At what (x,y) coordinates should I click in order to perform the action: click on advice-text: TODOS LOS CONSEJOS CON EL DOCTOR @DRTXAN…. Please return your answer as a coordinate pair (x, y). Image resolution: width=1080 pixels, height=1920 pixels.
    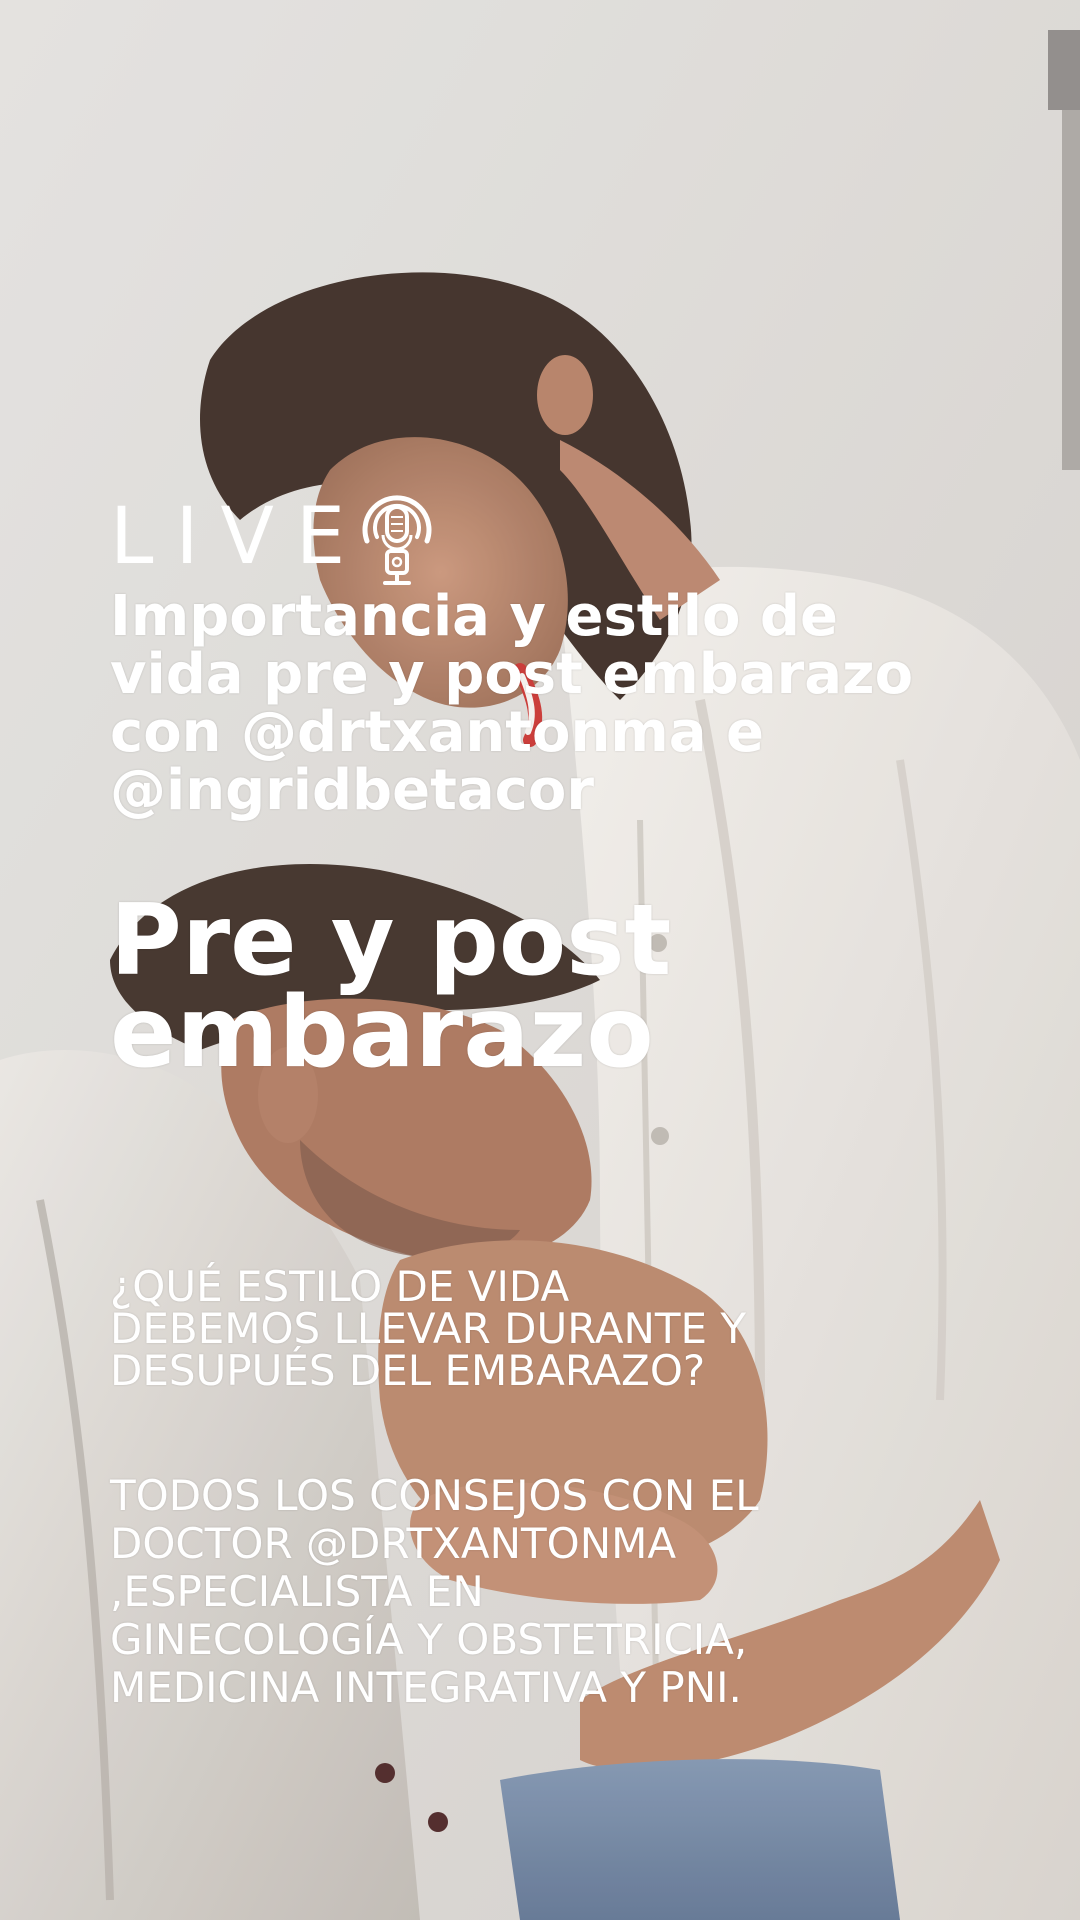
    Looking at the image, I should click on (550, 1592).